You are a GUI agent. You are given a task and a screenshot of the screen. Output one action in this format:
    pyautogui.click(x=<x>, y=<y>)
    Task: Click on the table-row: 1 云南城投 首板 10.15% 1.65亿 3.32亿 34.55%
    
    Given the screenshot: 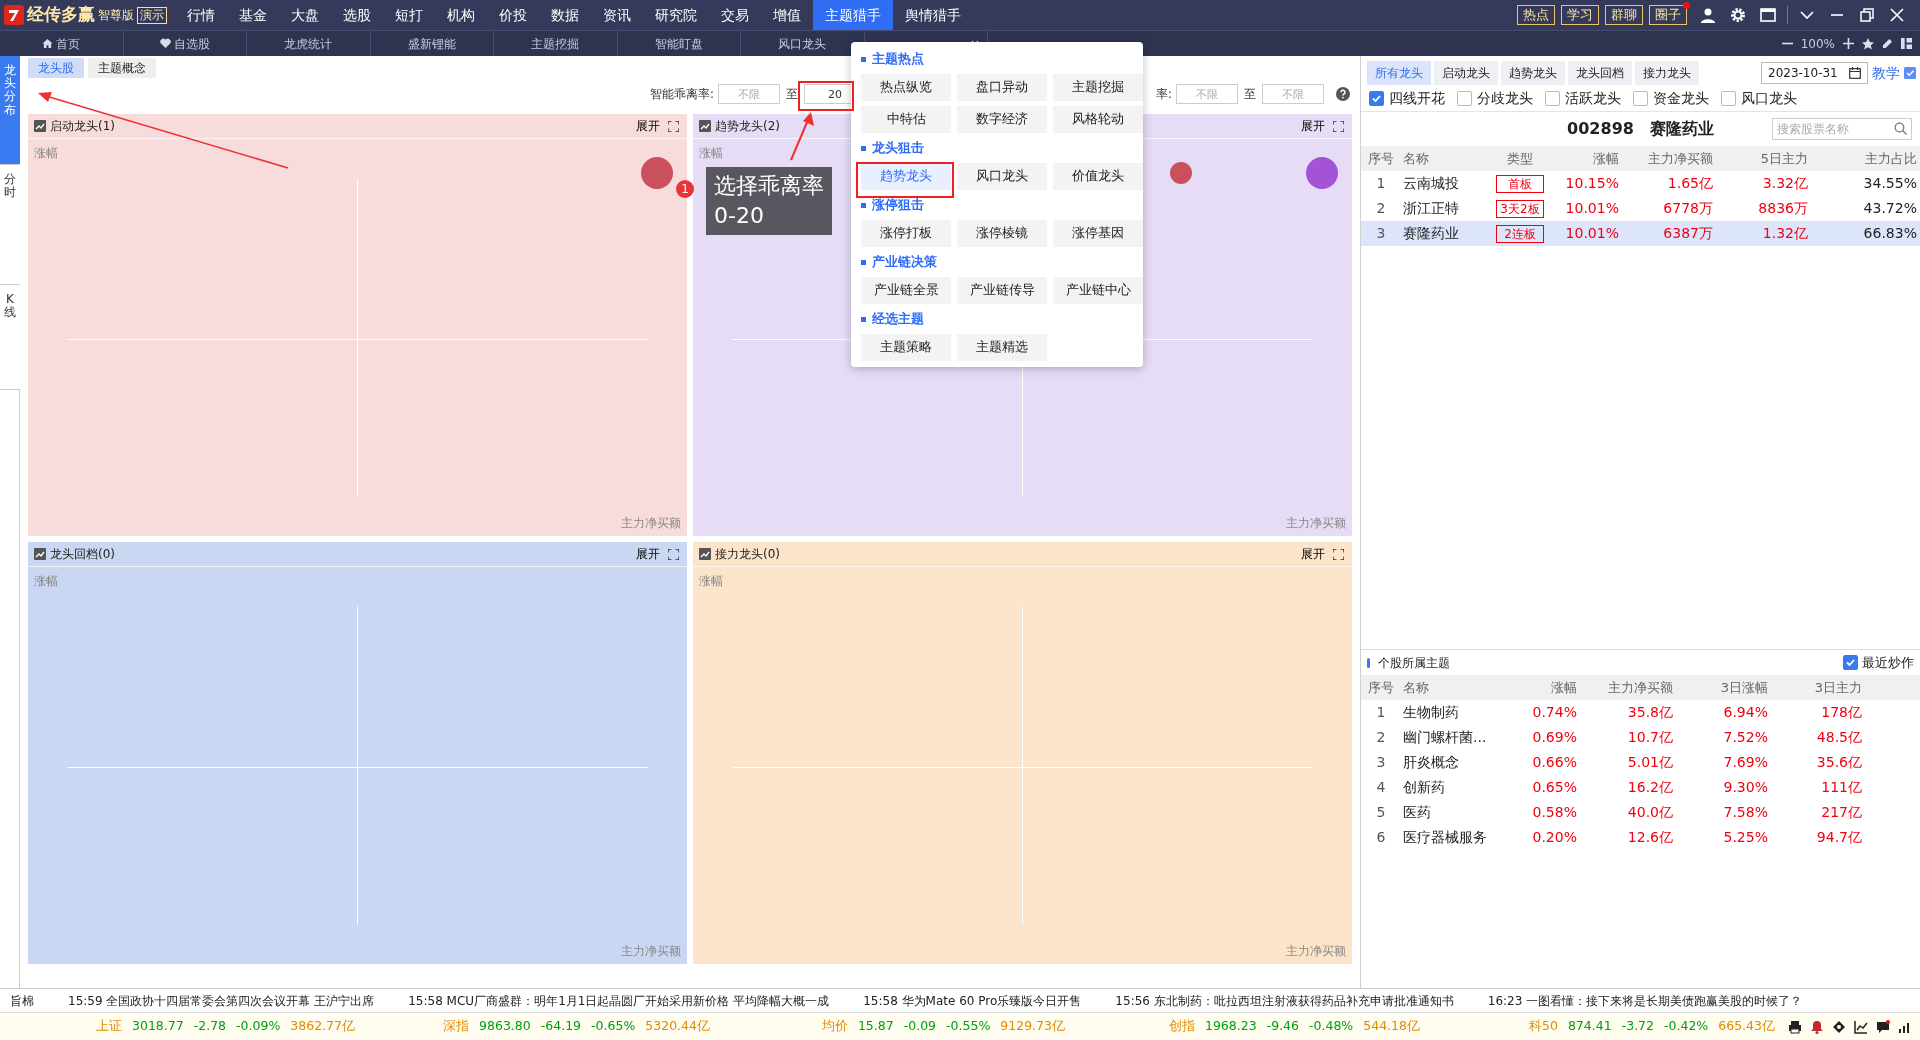 What is the action you would take?
    pyautogui.click(x=1640, y=183)
    